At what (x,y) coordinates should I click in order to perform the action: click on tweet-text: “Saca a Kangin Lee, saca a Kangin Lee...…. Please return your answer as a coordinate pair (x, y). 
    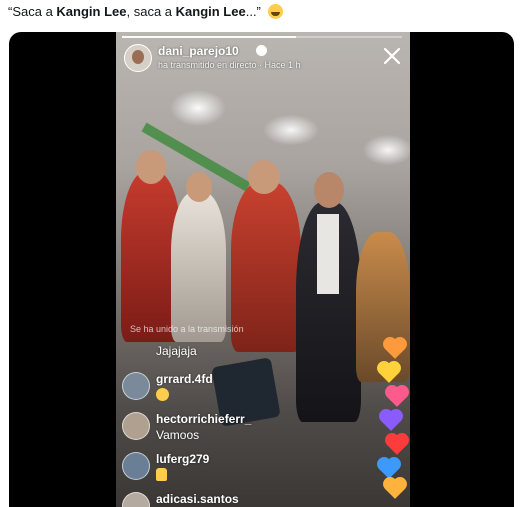
    Looking at the image, I should click on (145, 11).